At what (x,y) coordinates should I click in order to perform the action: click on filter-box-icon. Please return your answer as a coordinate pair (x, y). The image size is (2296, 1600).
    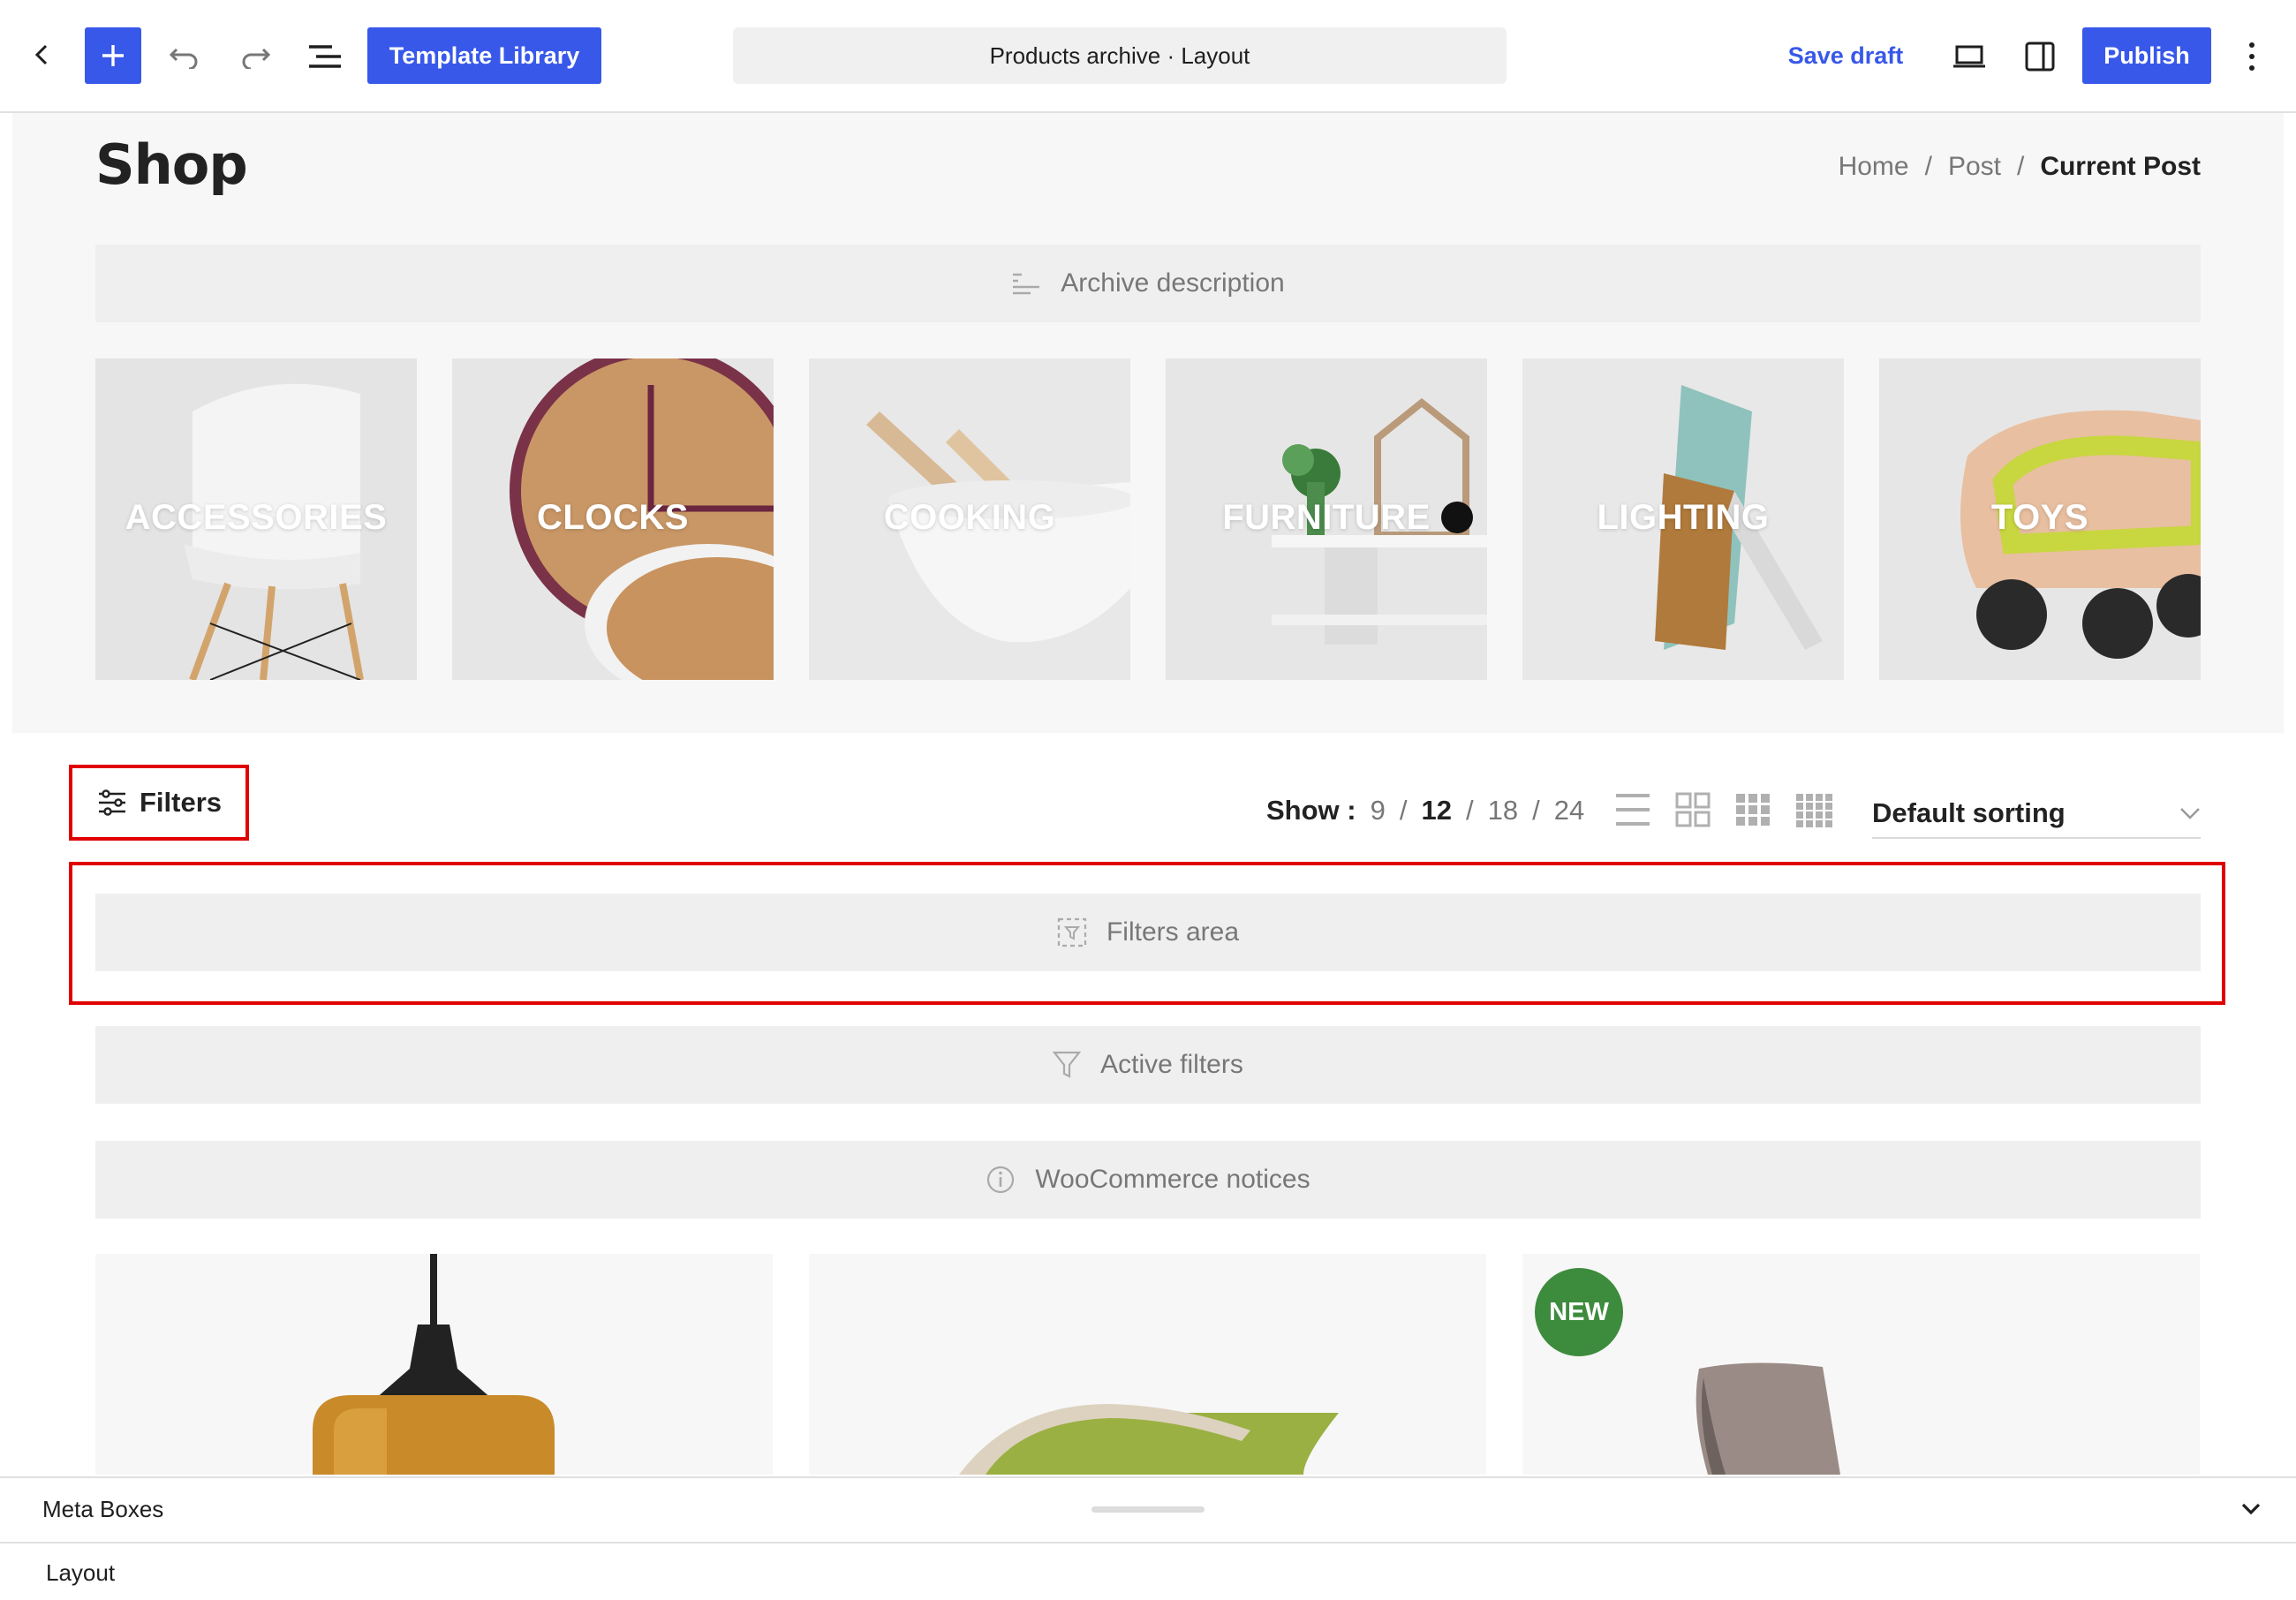
    Looking at the image, I should click on (1072, 932).